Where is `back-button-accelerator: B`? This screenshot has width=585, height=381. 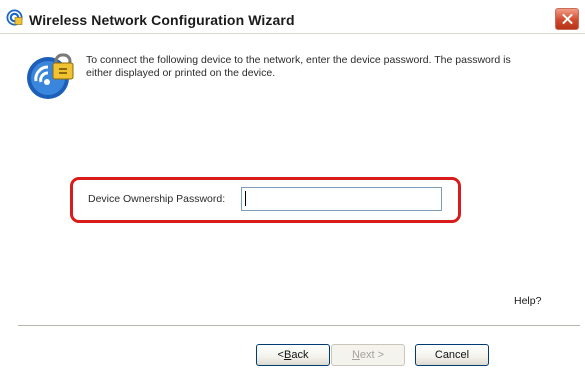
back-button-accelerator: B is located at coordinates (287, 355).